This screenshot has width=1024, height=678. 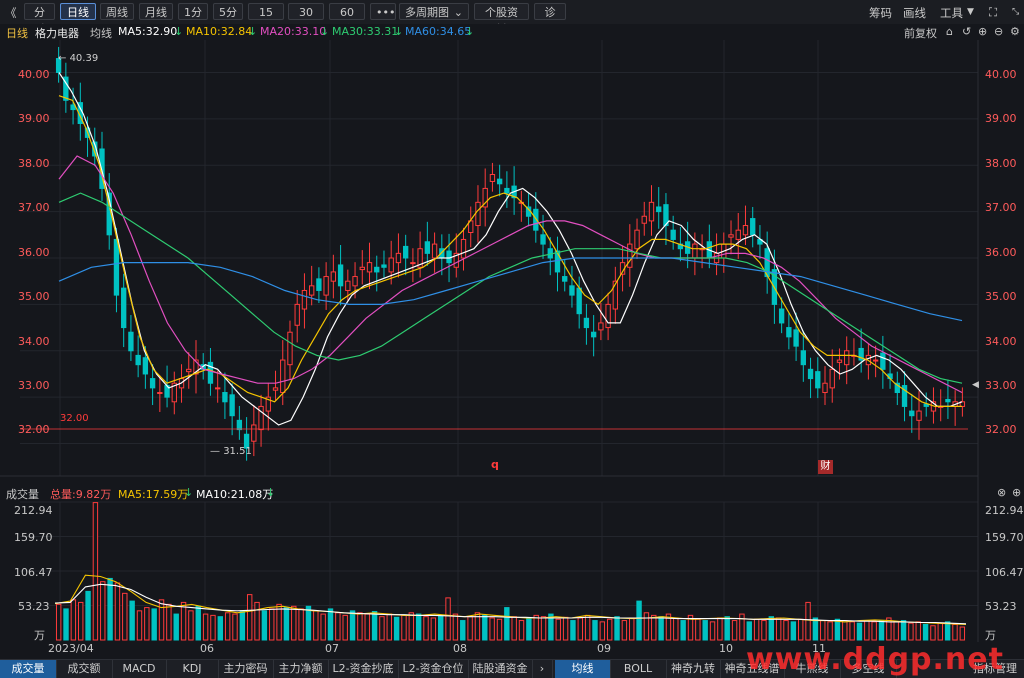 What do you see at coordinates (542, 669) in the screenshot?
I see `tab-scroll-right-icon: ›` at bounding box center [542, 669].